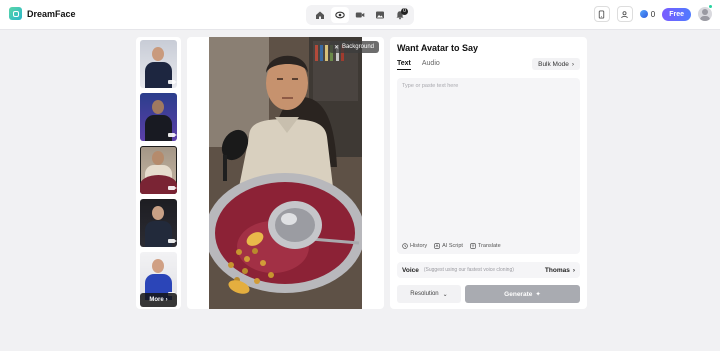  I want to click on image-icon, so click(380, 15).